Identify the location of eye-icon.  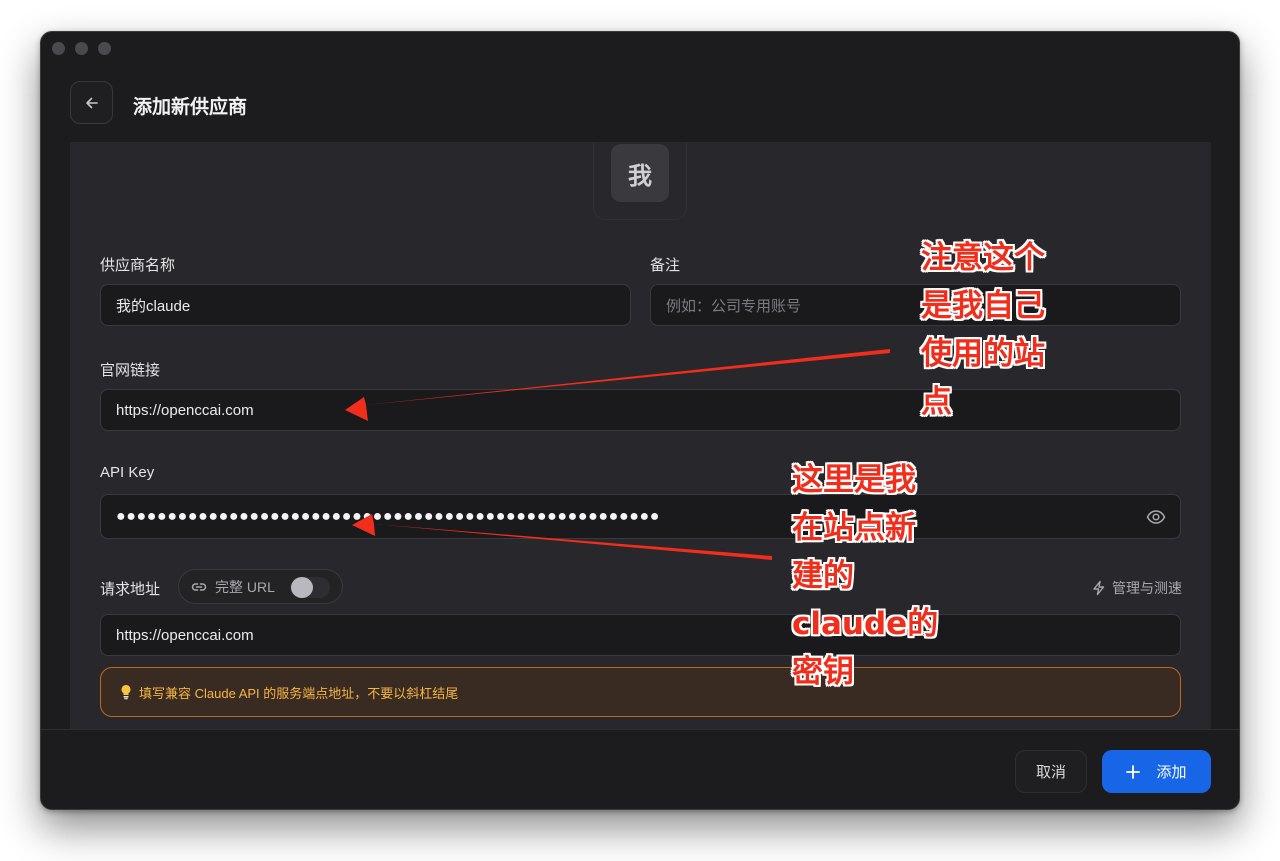
(1156, 517).